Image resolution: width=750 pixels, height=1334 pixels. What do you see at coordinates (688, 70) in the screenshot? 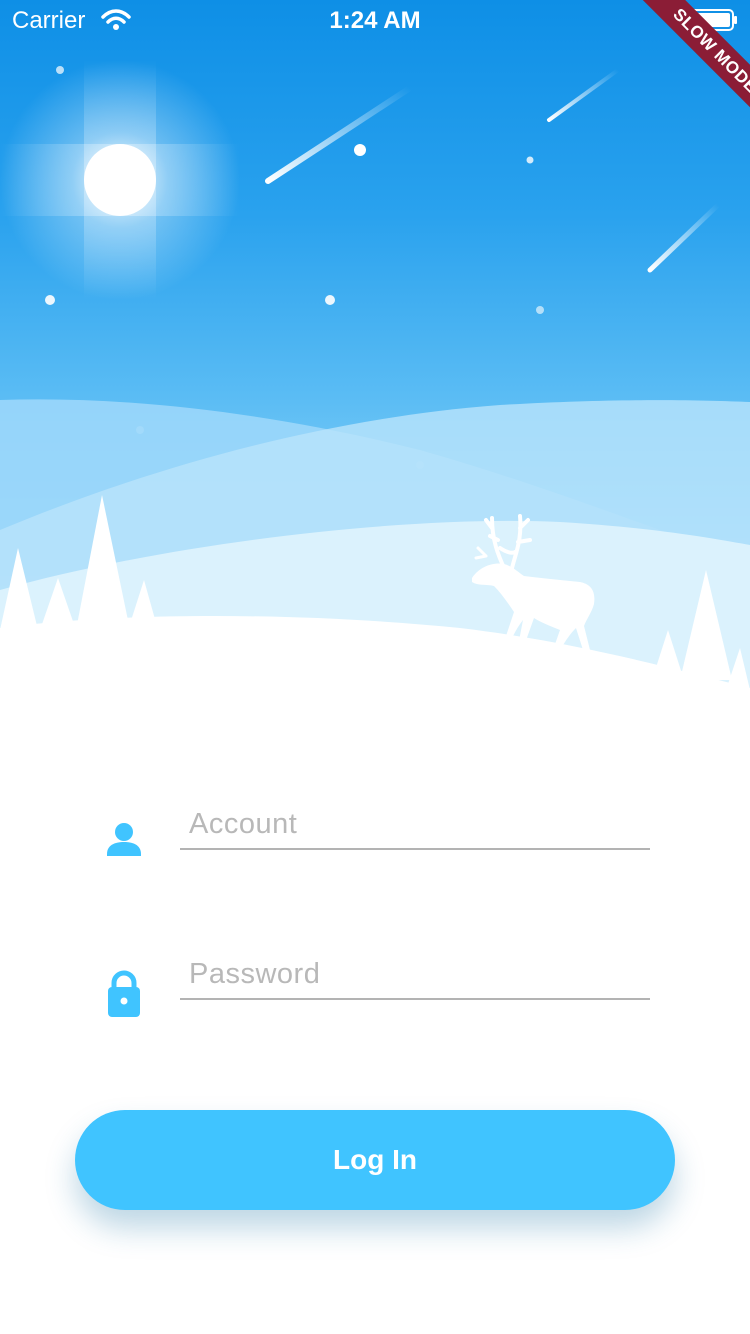
I see `debug-banner-label: SLOW MODE` at bounding box center [688, 70].